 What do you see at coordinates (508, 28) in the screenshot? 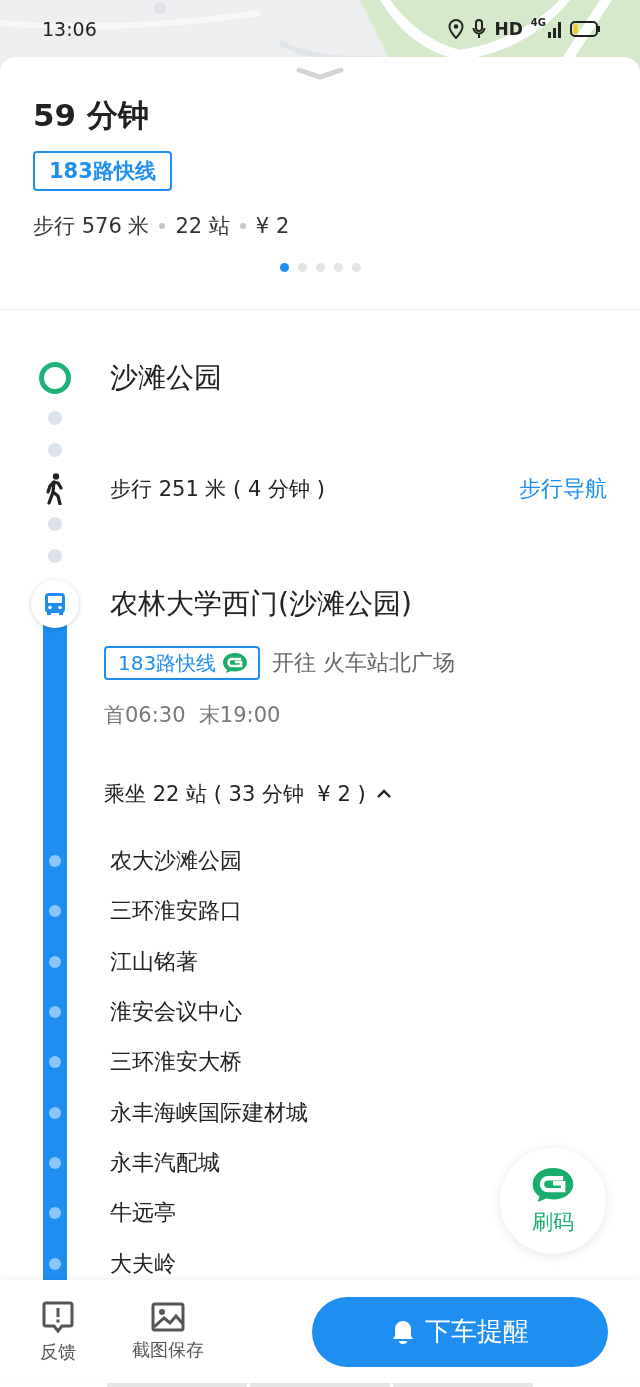
I see `hd-indicator: HD` at bounding box center [508, 28].